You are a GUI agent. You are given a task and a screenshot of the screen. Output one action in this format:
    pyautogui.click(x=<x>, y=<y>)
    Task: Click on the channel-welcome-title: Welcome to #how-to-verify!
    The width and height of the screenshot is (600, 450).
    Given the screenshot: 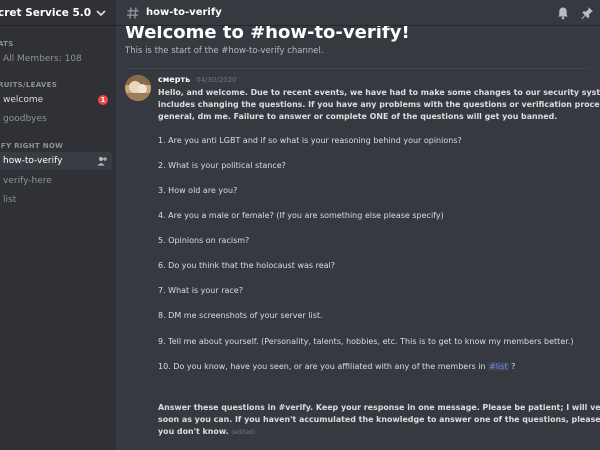 What is the action you would take?
    pyautogui.click(x=267, y=34)
    